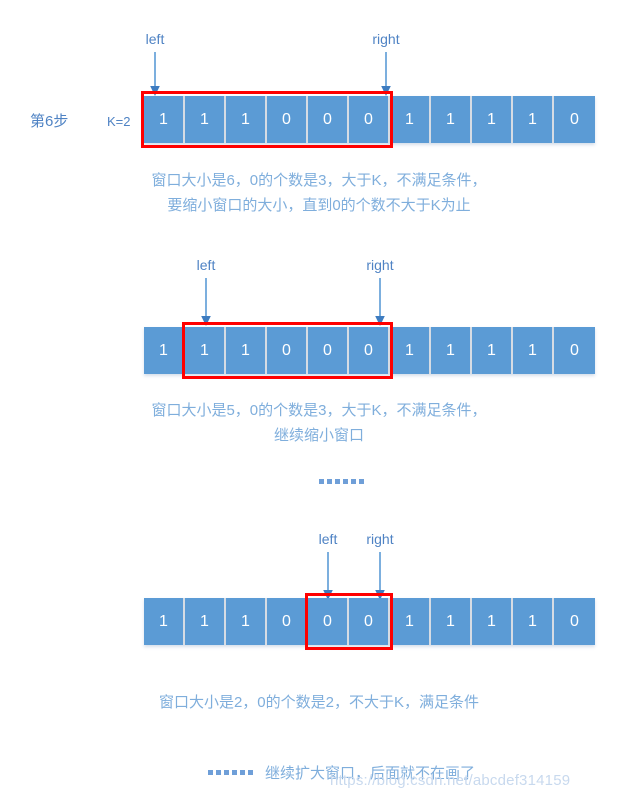  What do you see at coordinates (49, 121) in the screenshot?
I see `step-label: 第6步` at bounding box center [49, 121].